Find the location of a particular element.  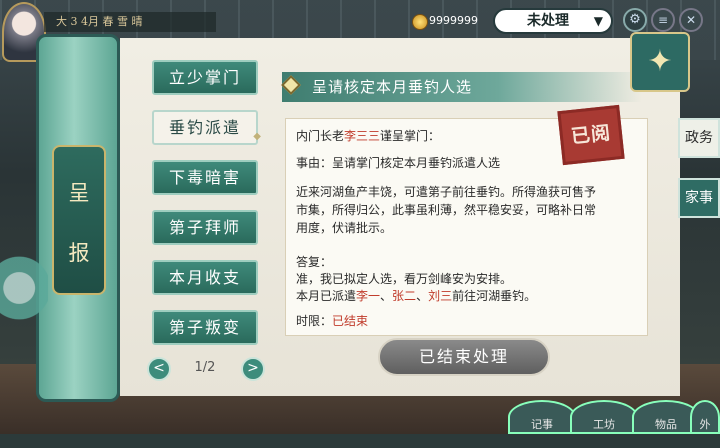

diamond-icon is located at coordinates (291, 85).